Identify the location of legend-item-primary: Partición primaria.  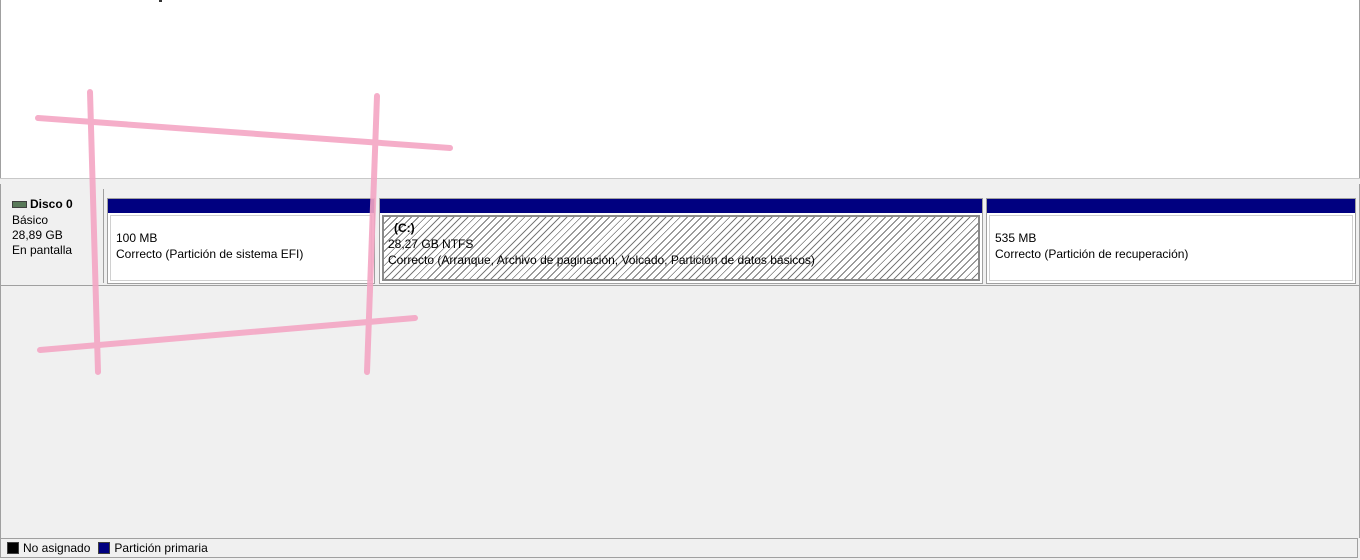
(153, 548).